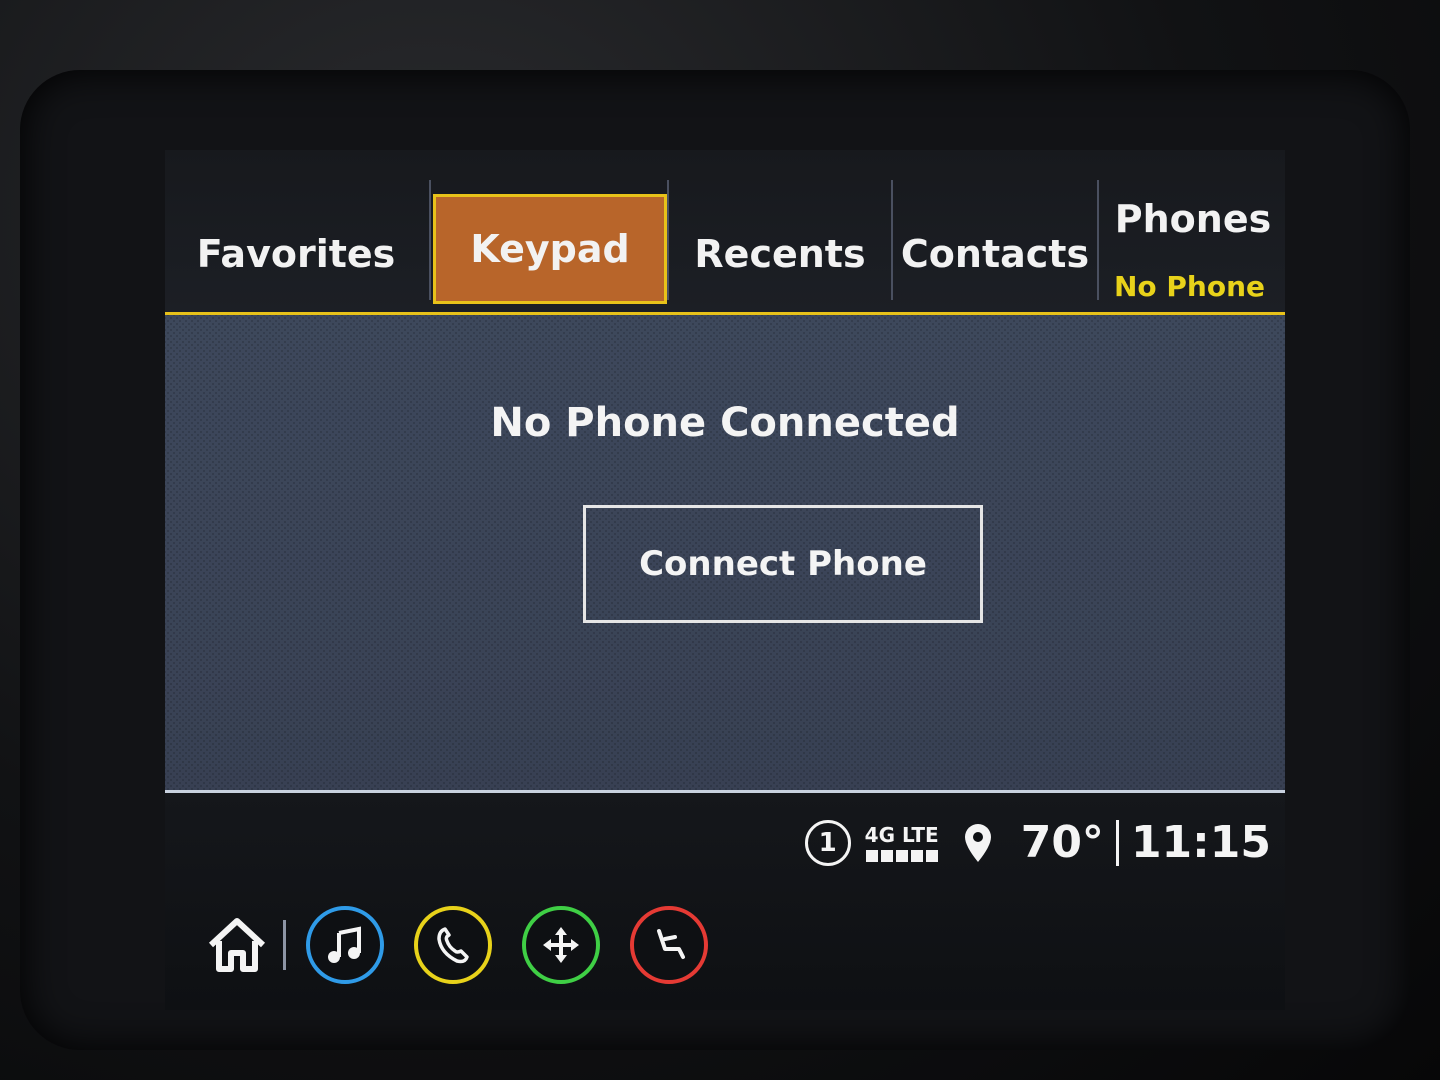 This screenshot has height=1080, width=1440. What do you see at coordinates (284, 945) in the screenshot?
I see `dock-separator` at bounding box center [284, 945].